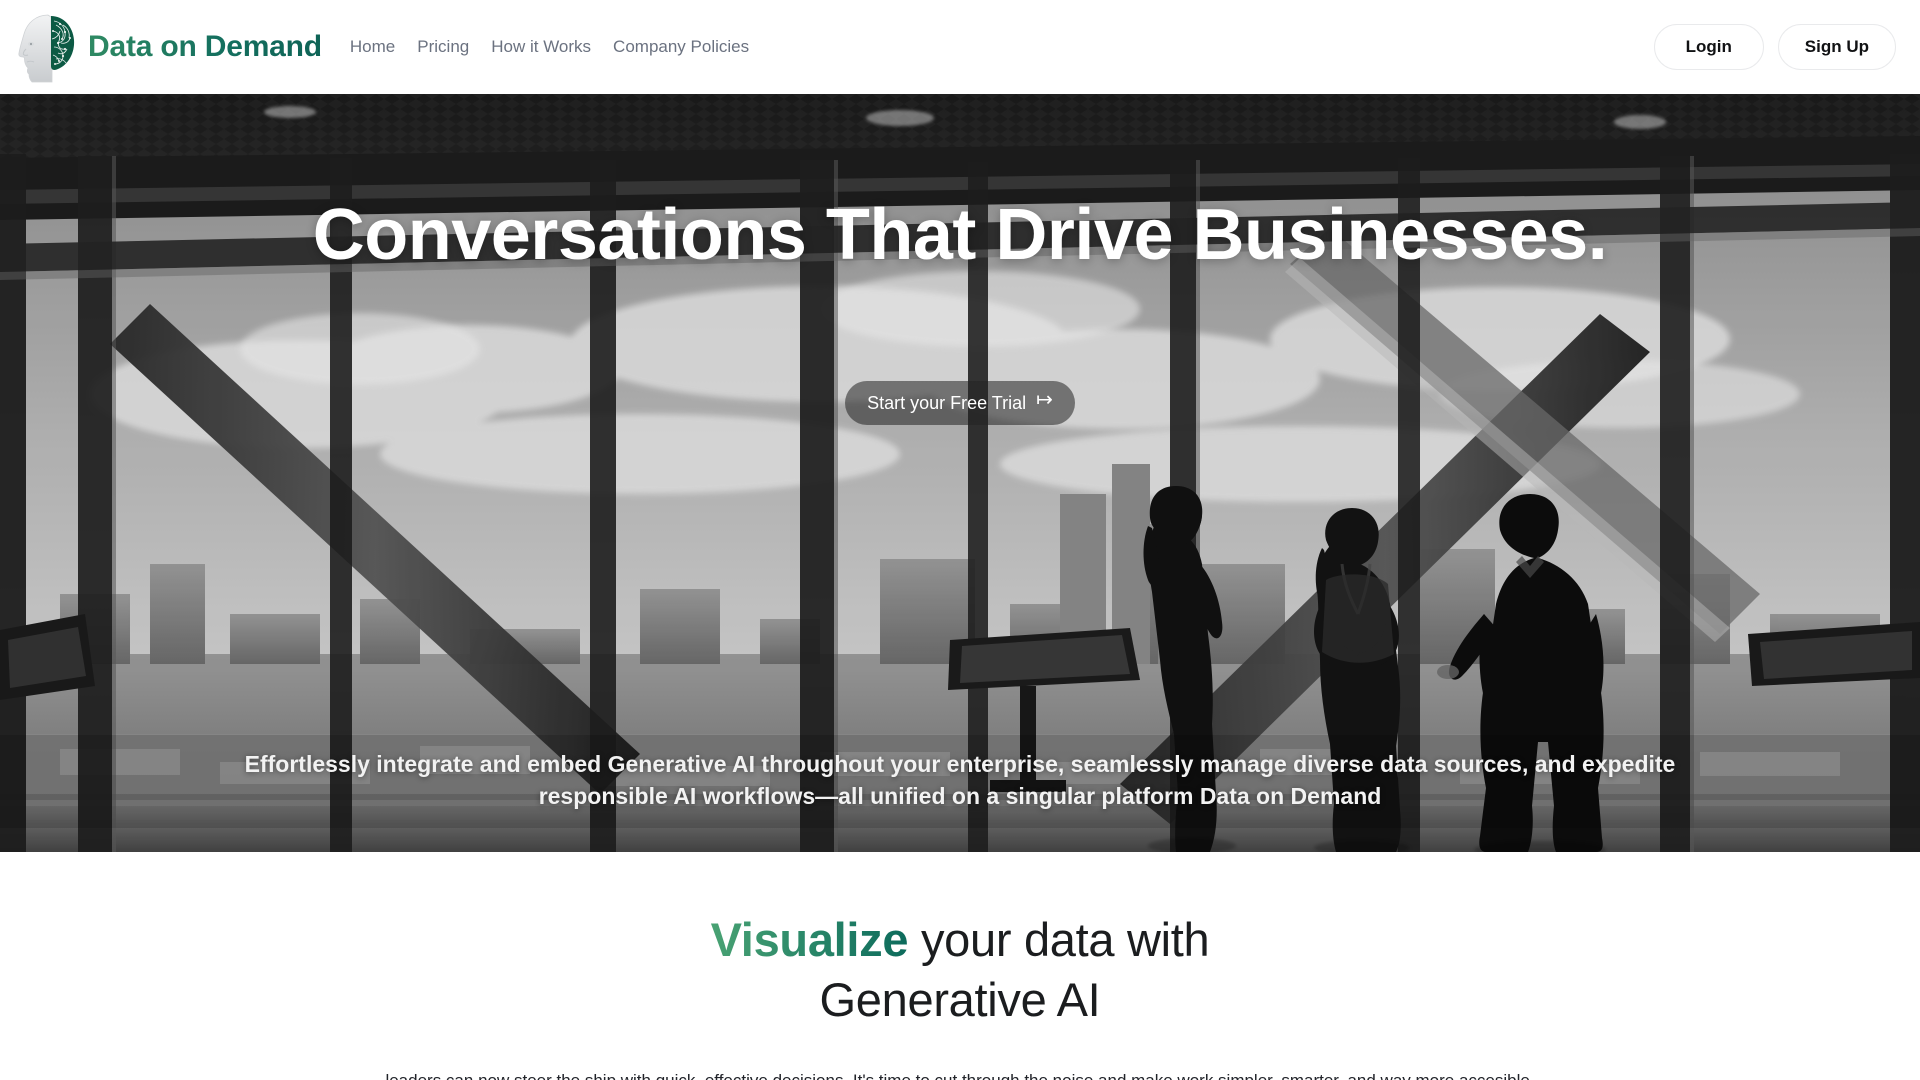 Image resolution: width=1920 pixels, height=1080 pixels. Describe the element at coordinates (205, 46) in the screenshot. I see `brand-title: Data on Demand` at that location.